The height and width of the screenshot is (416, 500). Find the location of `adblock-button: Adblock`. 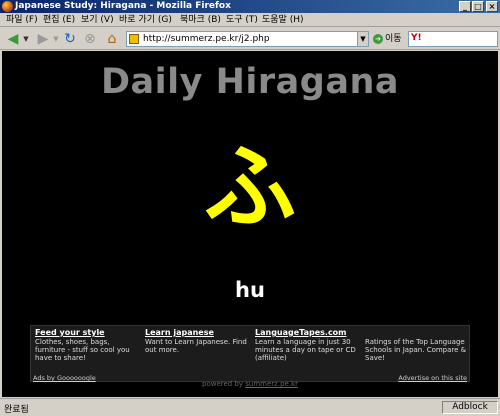

adblock-button: Adblock is located at coordinates (470, 407).